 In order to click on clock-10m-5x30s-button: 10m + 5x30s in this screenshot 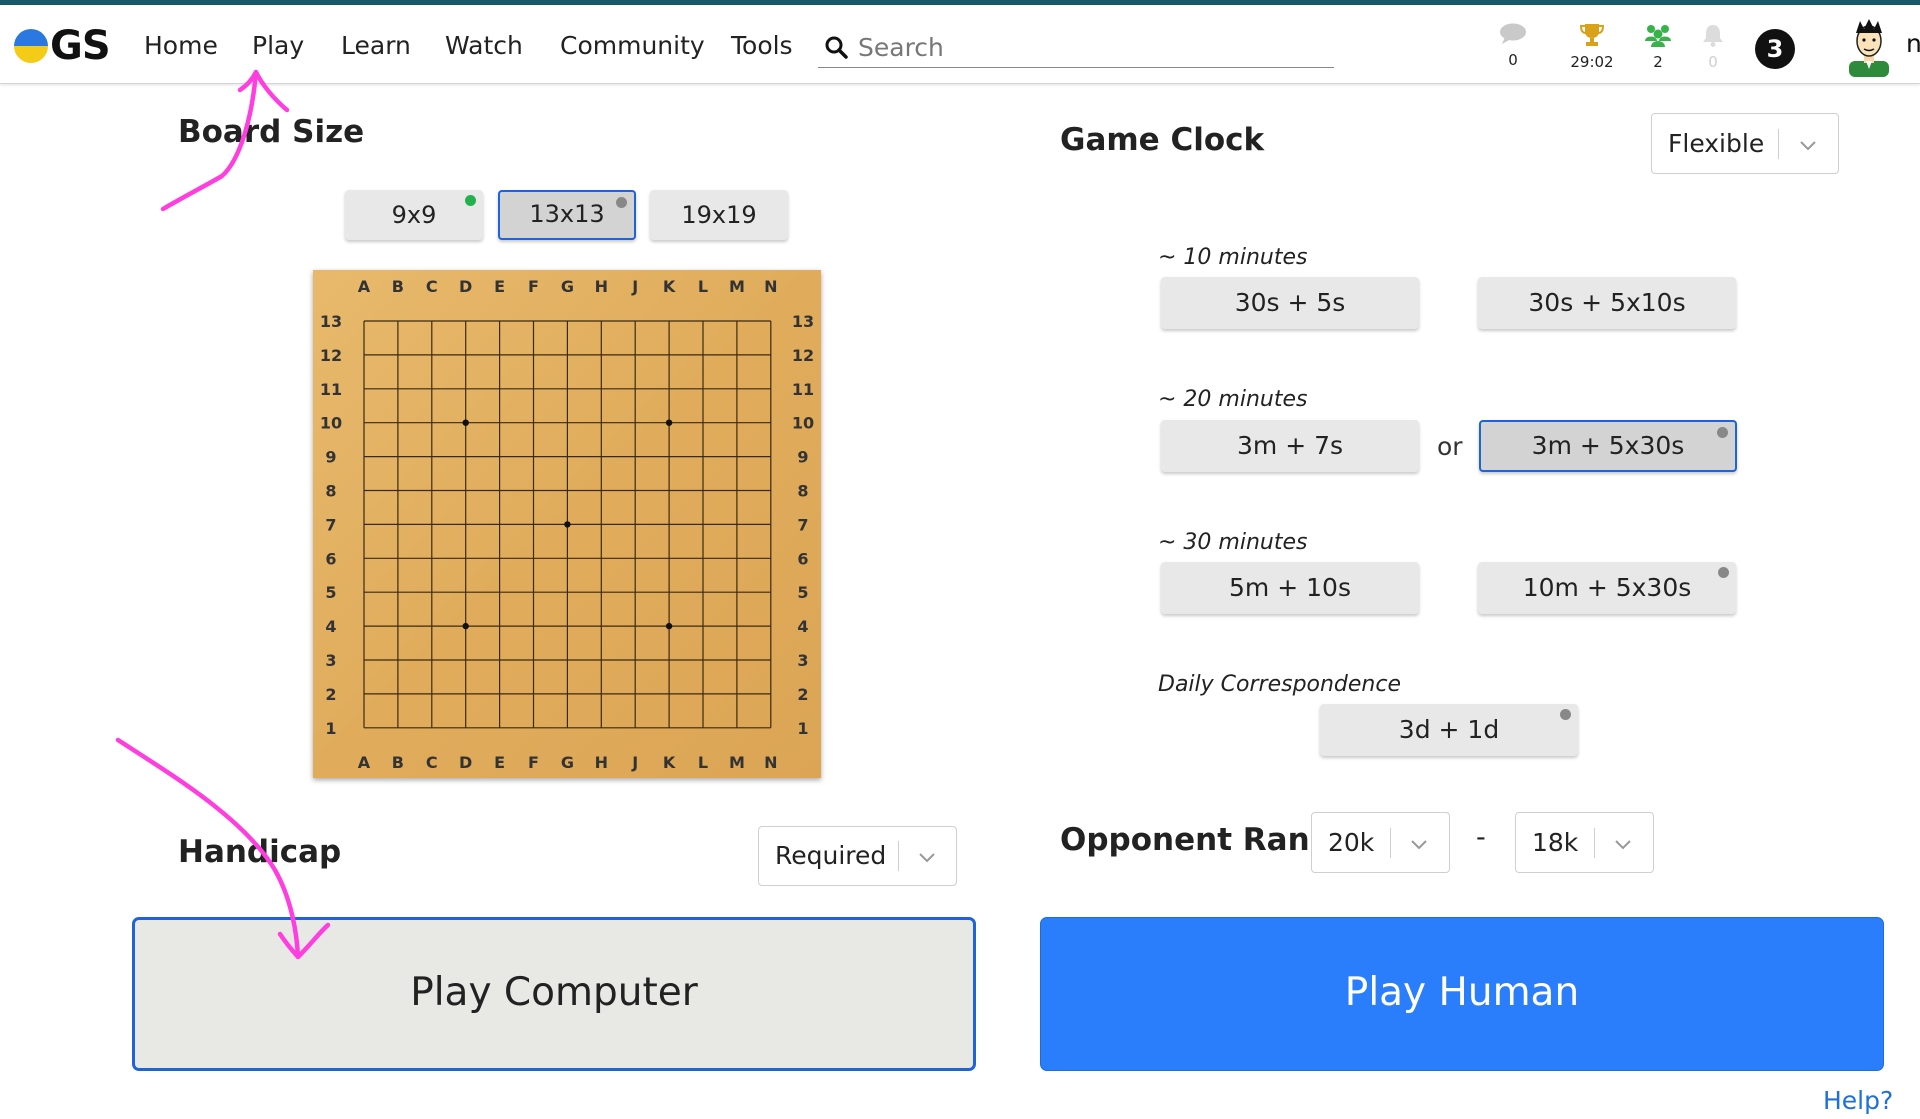, I will do `click(1607, 588)`.